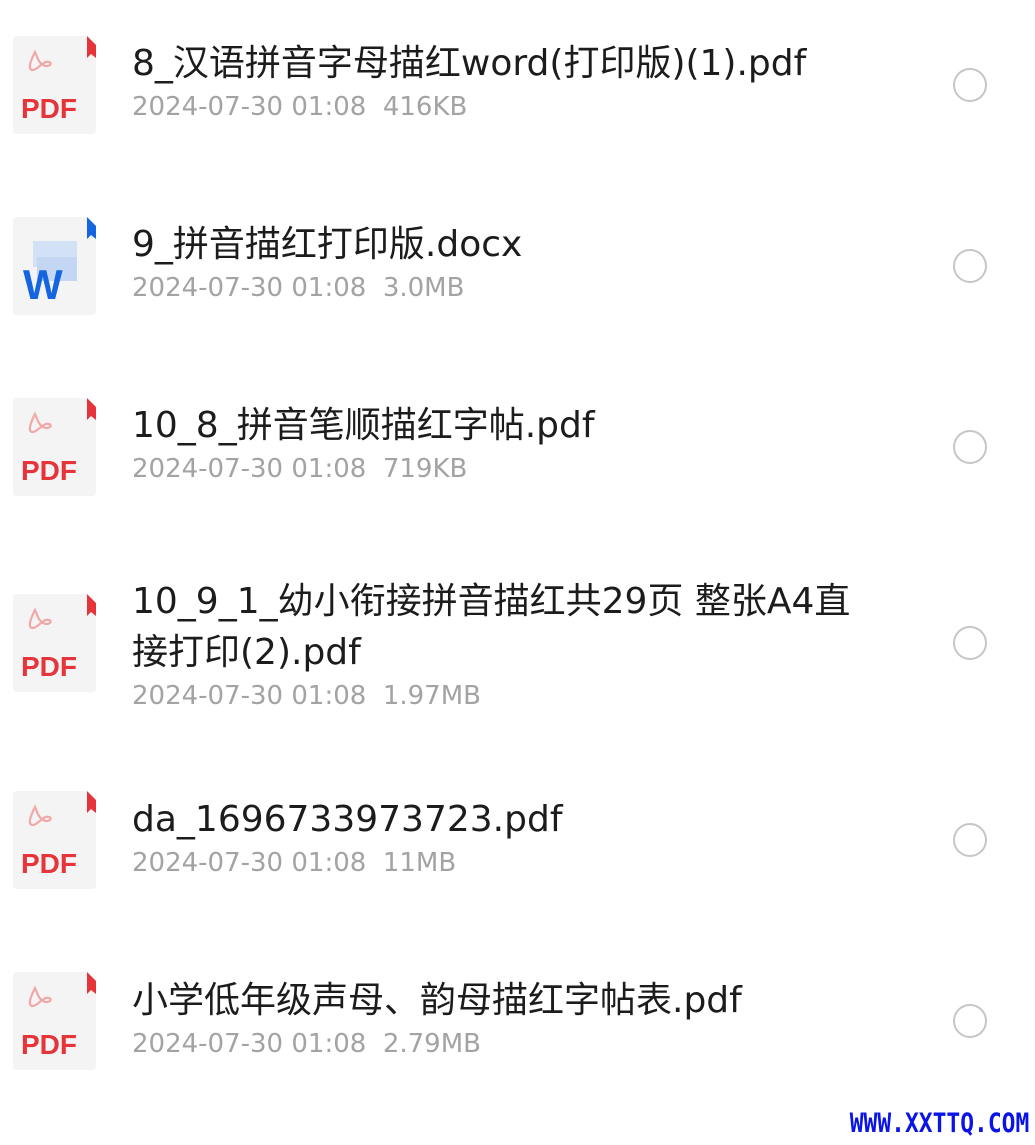 This screenshot has height=1145, width=1035. What do you see at coordinates (512, 1044) in the screenshot?
I see `file-meta: 2024-07-30 01:08 2.79MB` at bounding box center [512, 1044].